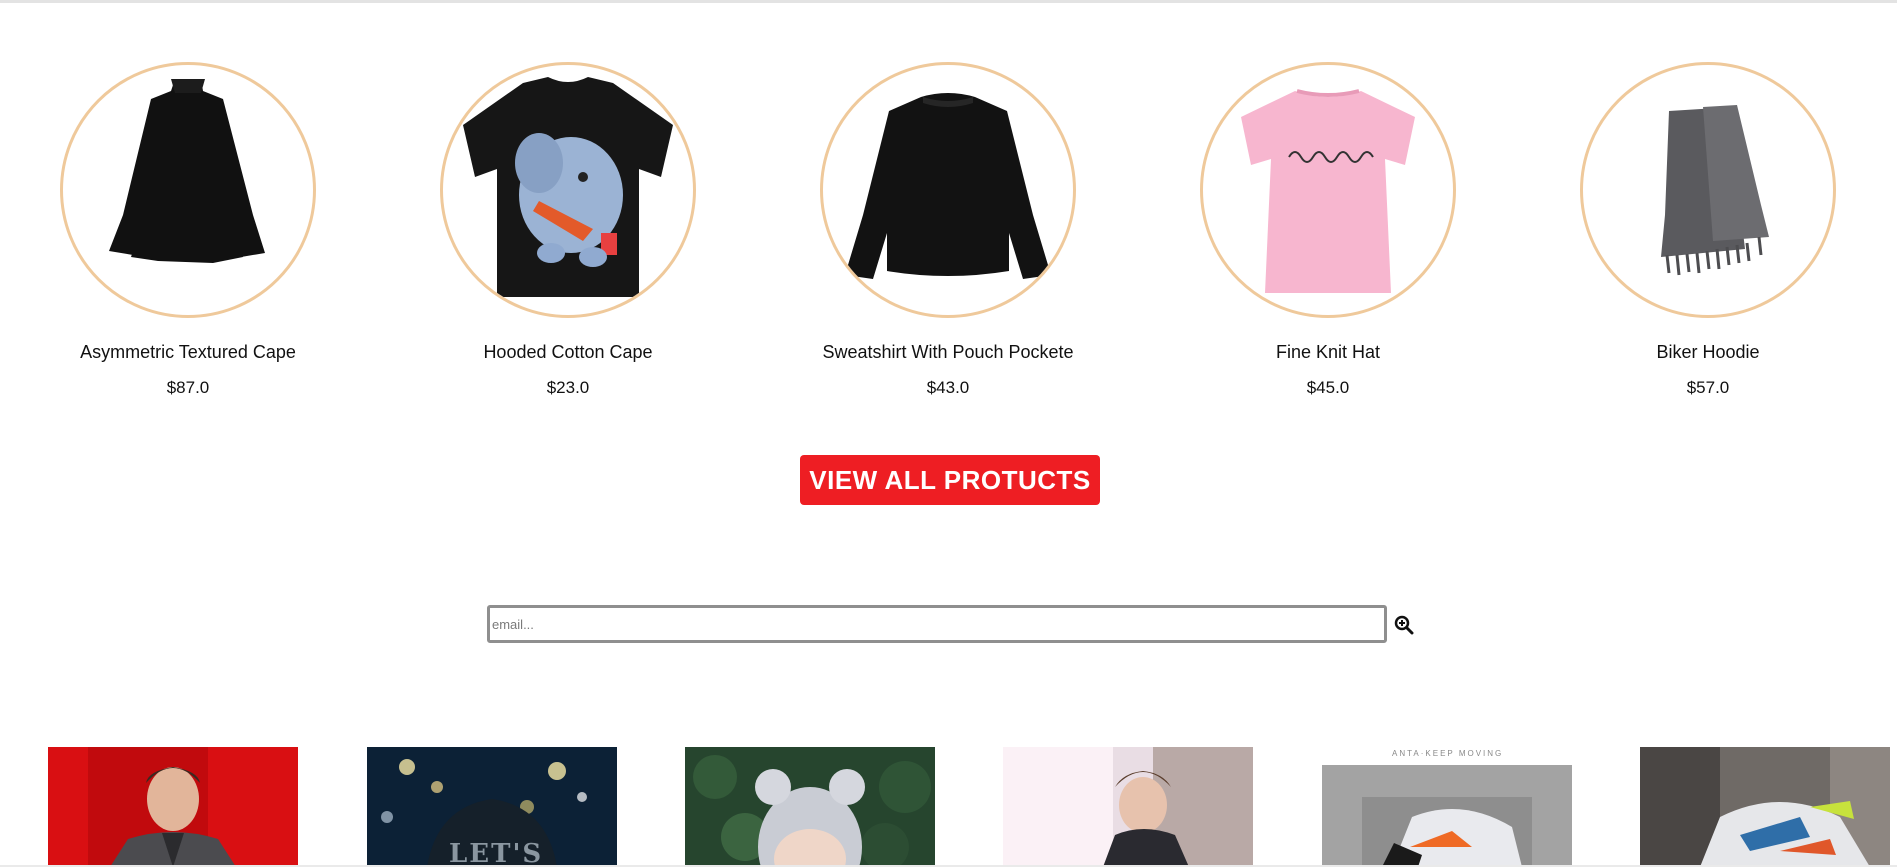 The width and height of the screenshot is (1897, 867). Describe the element at coordinates (1708, 352) in the screenshot. I see `product-name: Biker Hoodie` at that location.